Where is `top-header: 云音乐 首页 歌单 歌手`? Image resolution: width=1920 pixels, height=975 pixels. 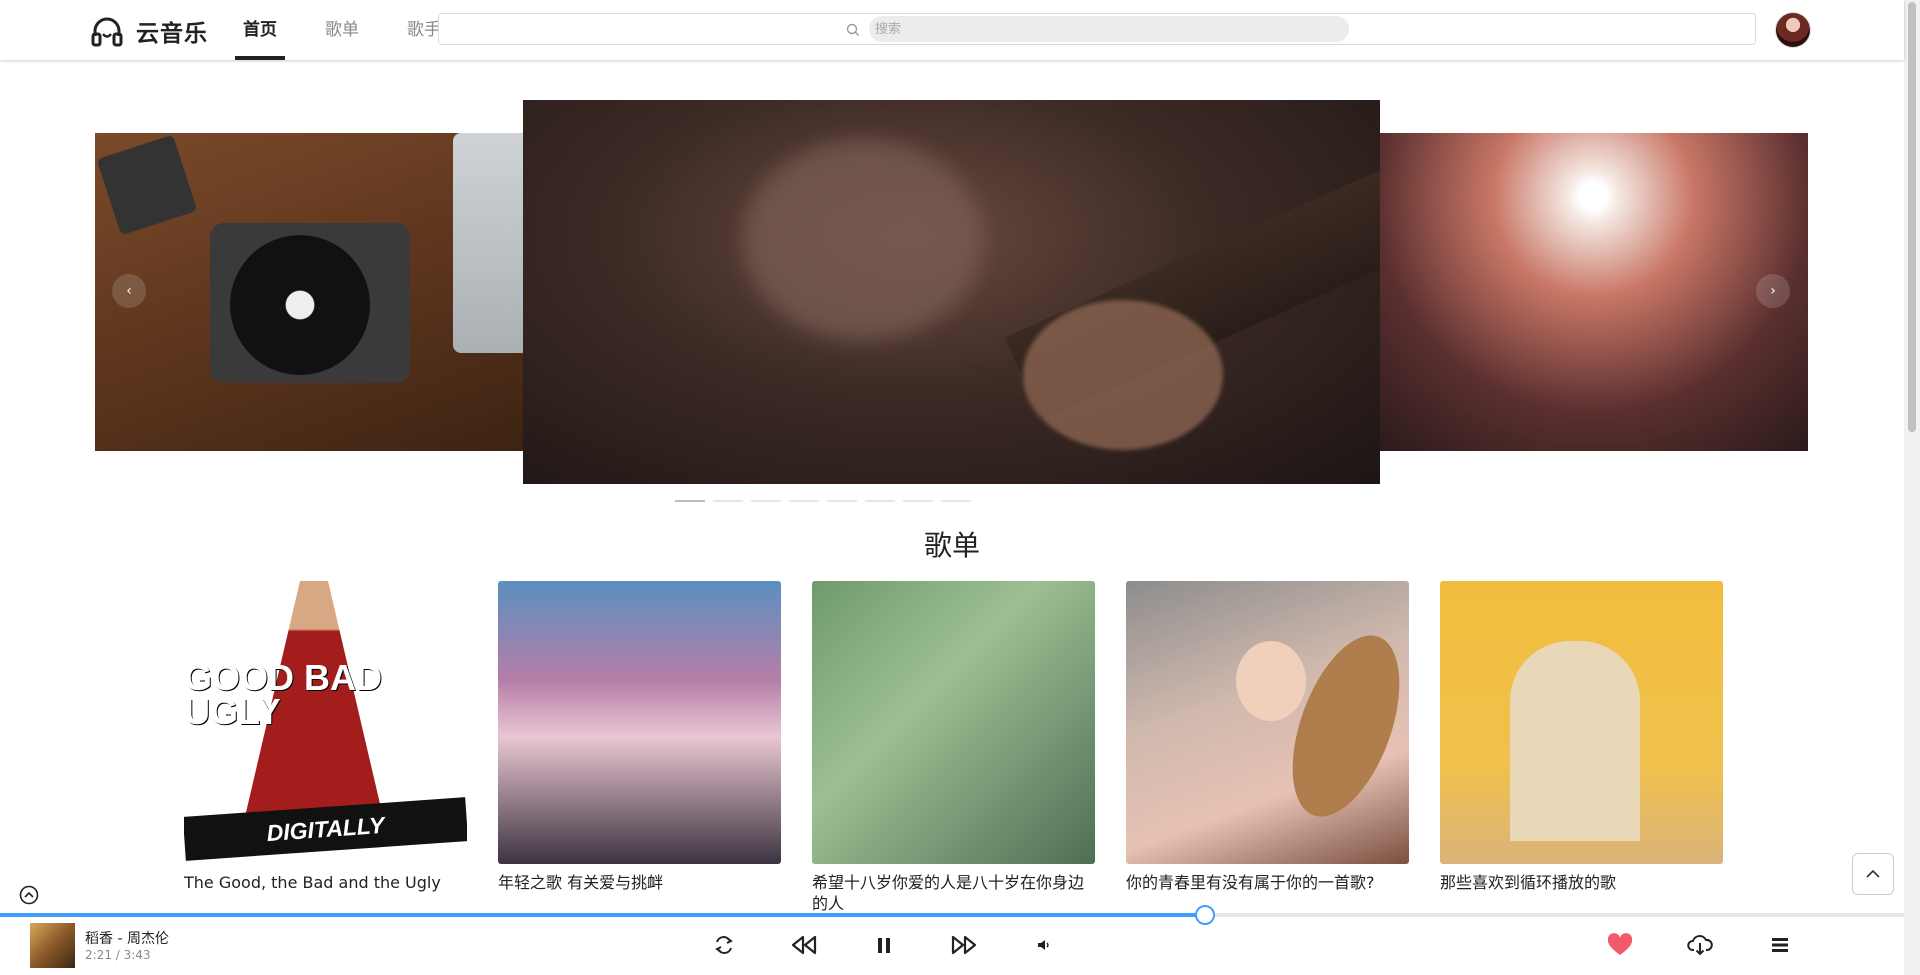
top-header: 云音乐 首页 歌单 歌手 is located at coordinates (952, 30).